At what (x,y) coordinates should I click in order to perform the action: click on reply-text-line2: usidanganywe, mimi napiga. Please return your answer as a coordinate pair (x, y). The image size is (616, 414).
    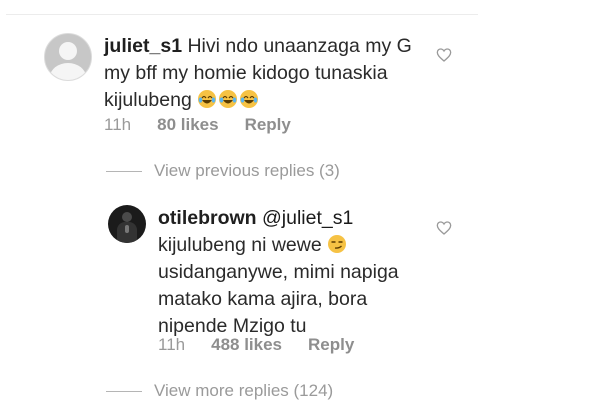
    Looking at the image, I should click on (278, 272).